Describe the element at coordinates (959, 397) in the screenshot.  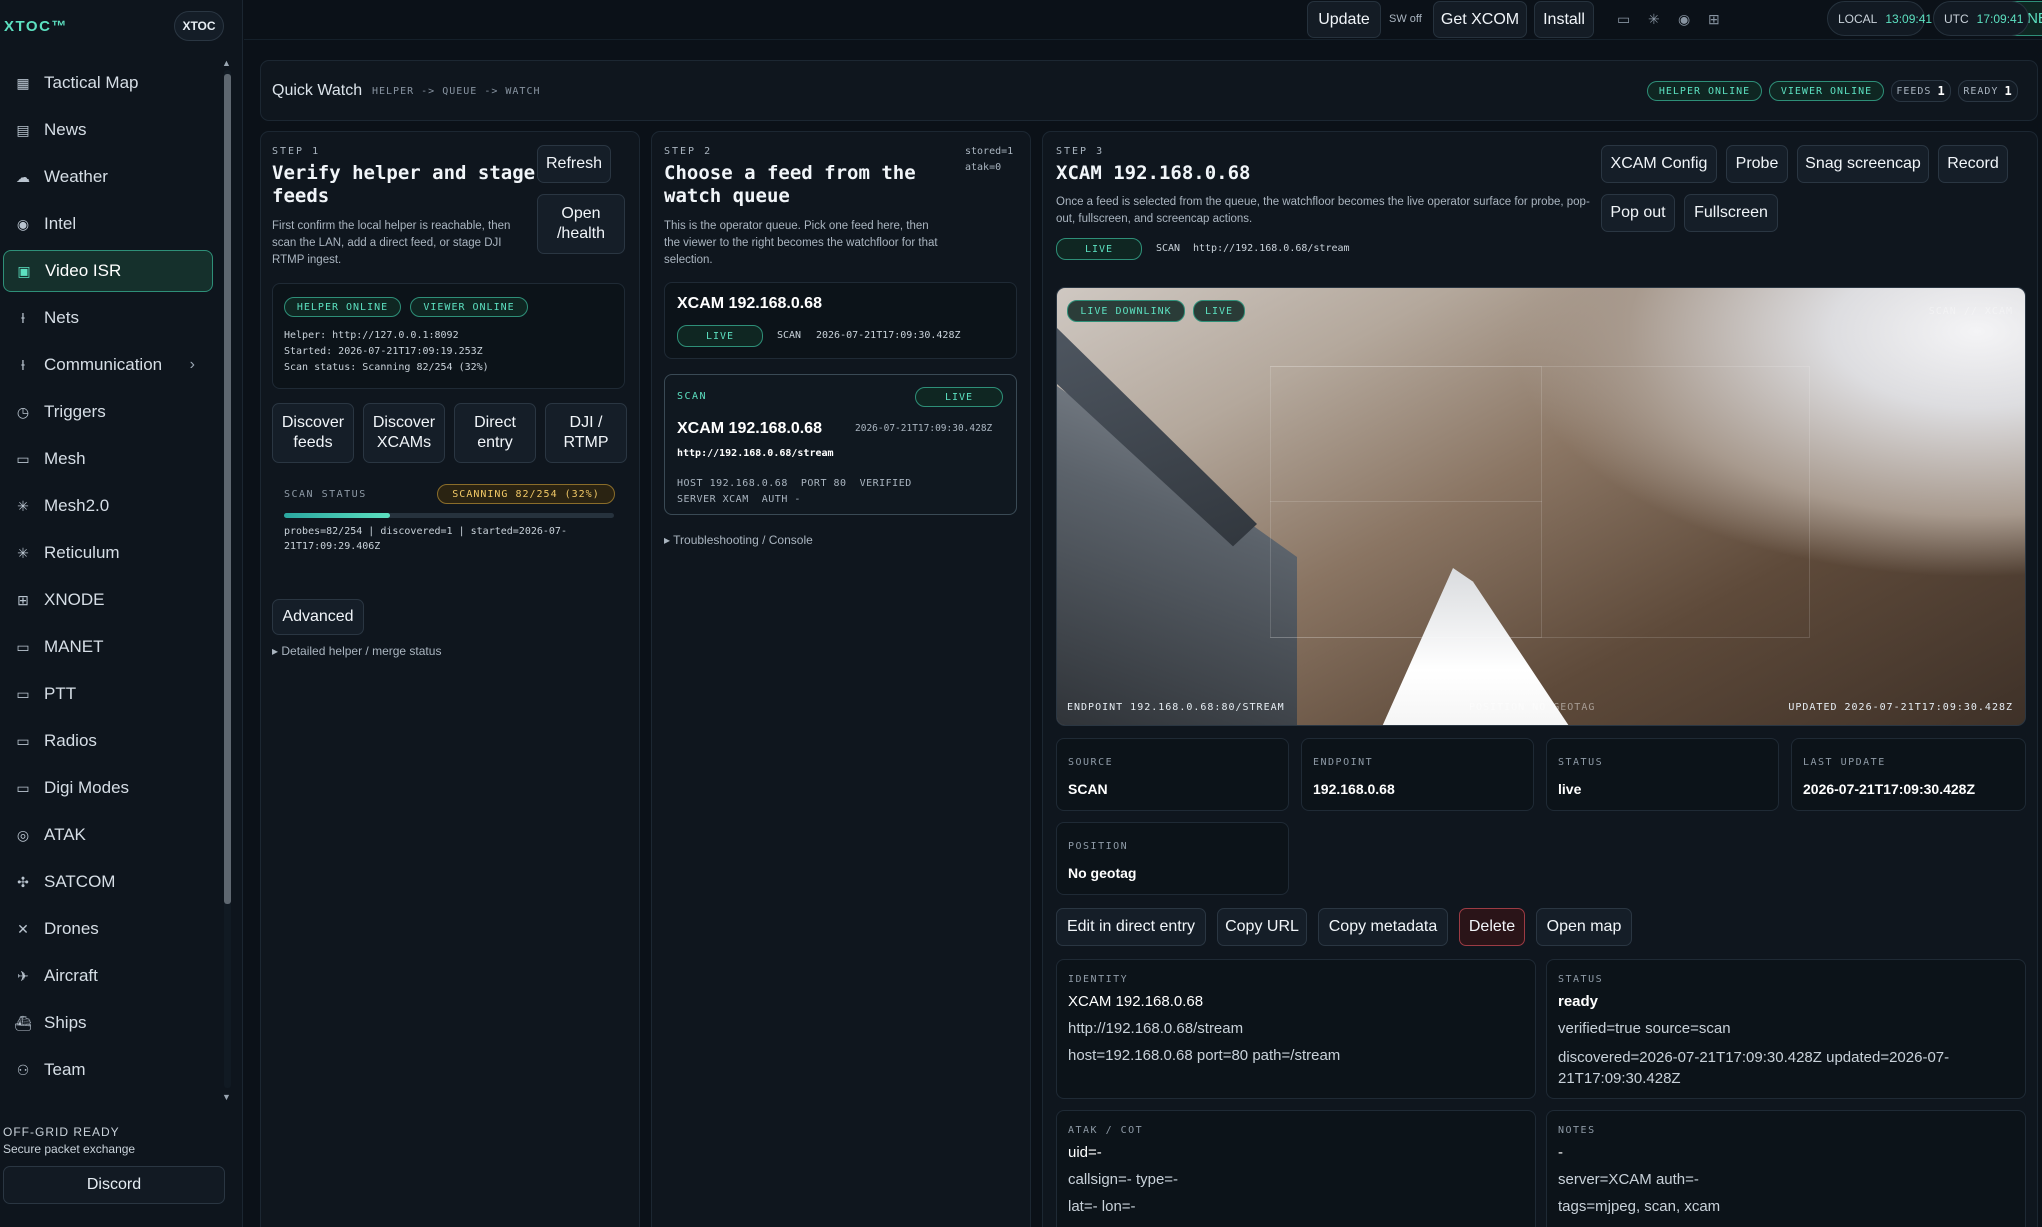
I see `feed-card-live-badge: LIVE` at that location.